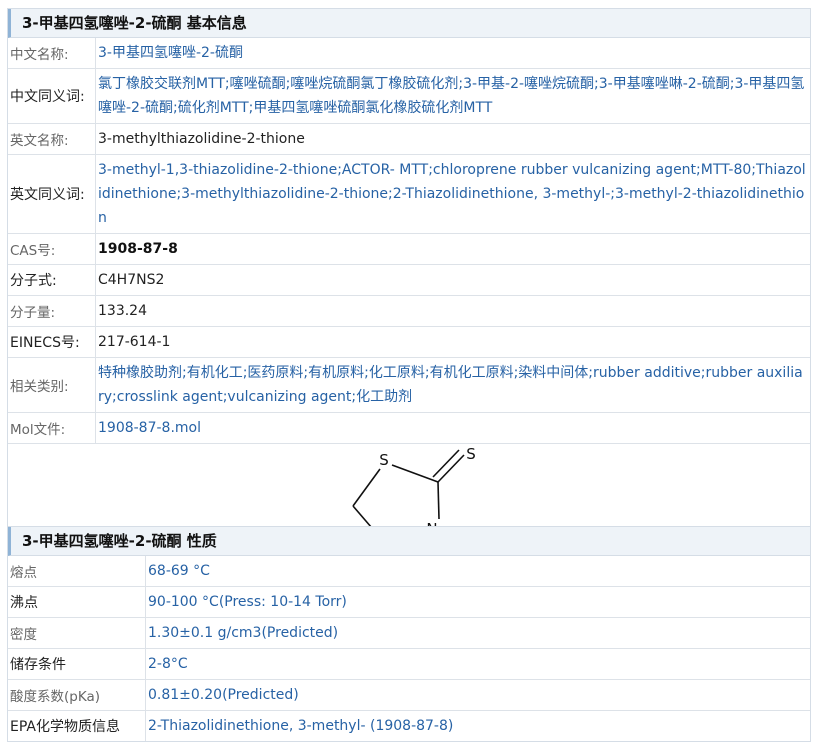  I want to click on properties-title: 3-甲基四氢噻唑-2-硫酮 性质, so click(409, 541).